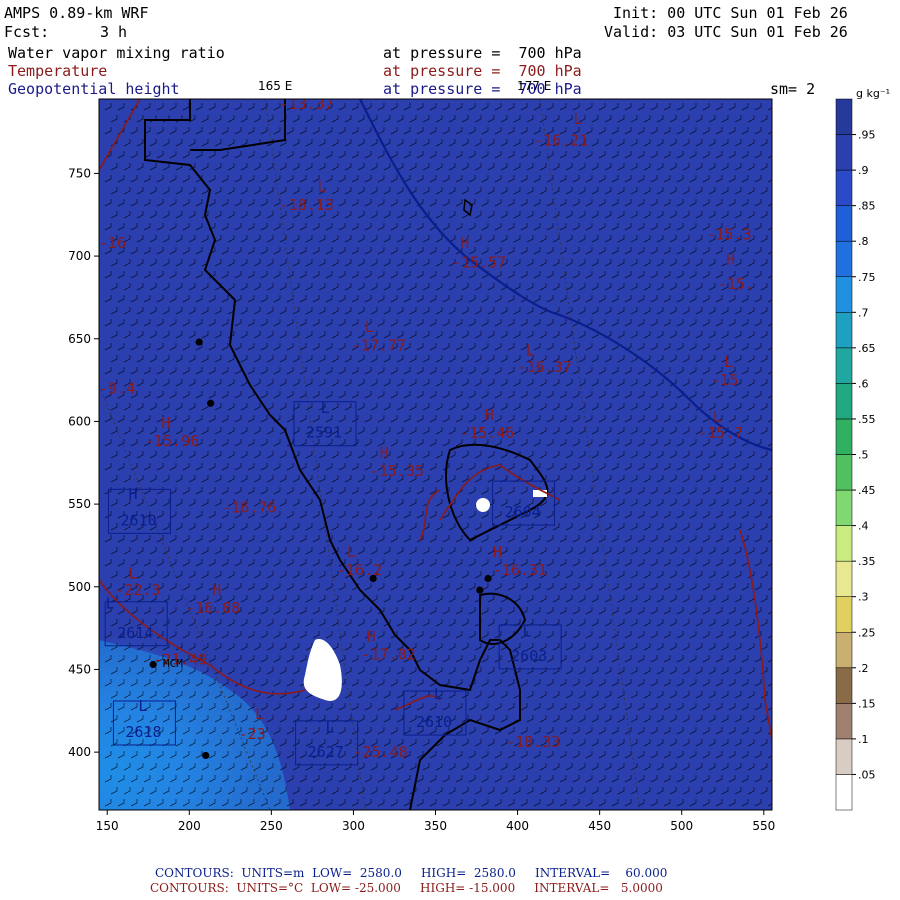 The image size is (900, 900). What do you see at coordinates (598, 888) in the screenshot?
I see `footer-temp-interval: INTERVAL= 5.0000` at bounding box center [598, 888].